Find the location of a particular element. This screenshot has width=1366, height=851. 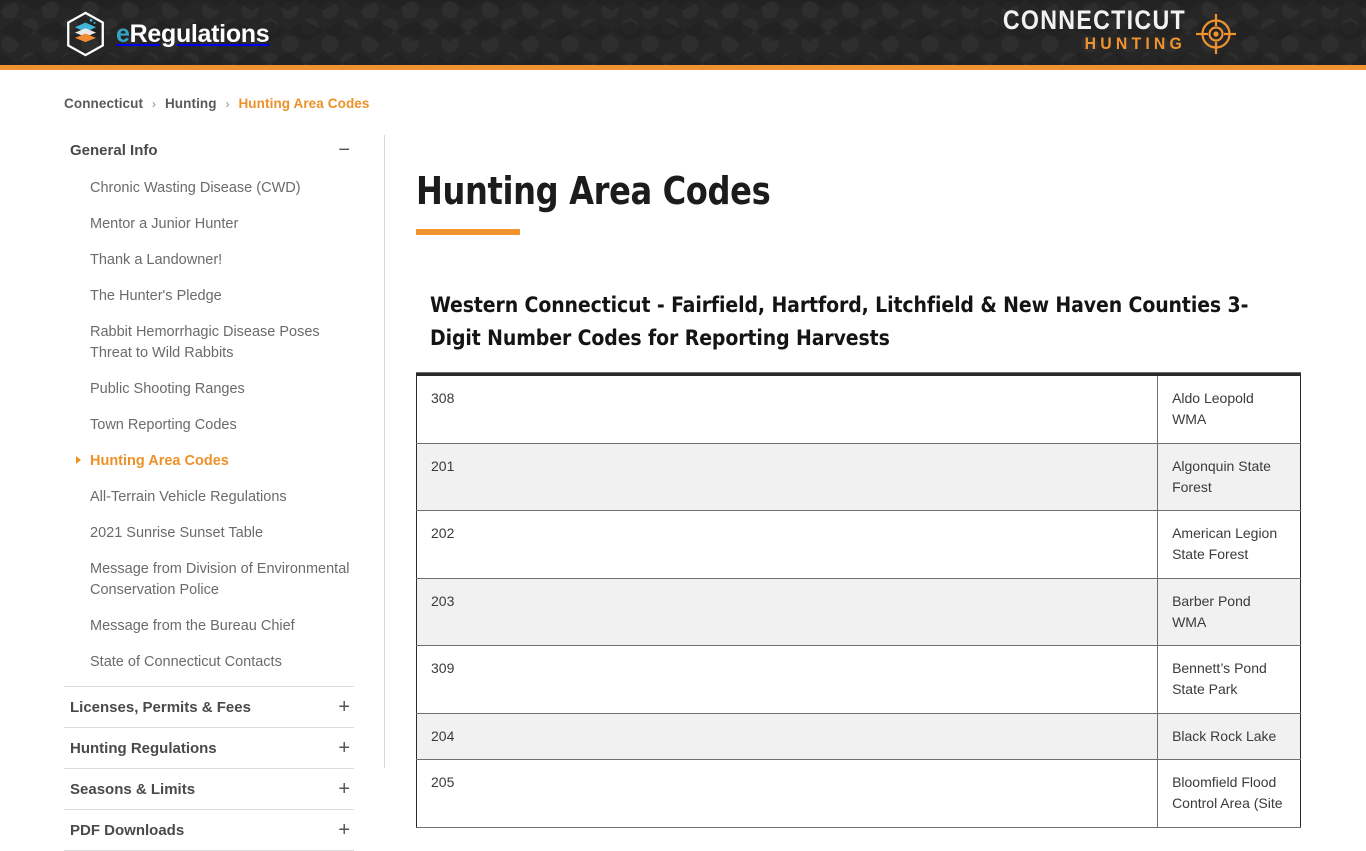

area-name-cell: Algonquin State Forest is located at coordinates (1229, 477).